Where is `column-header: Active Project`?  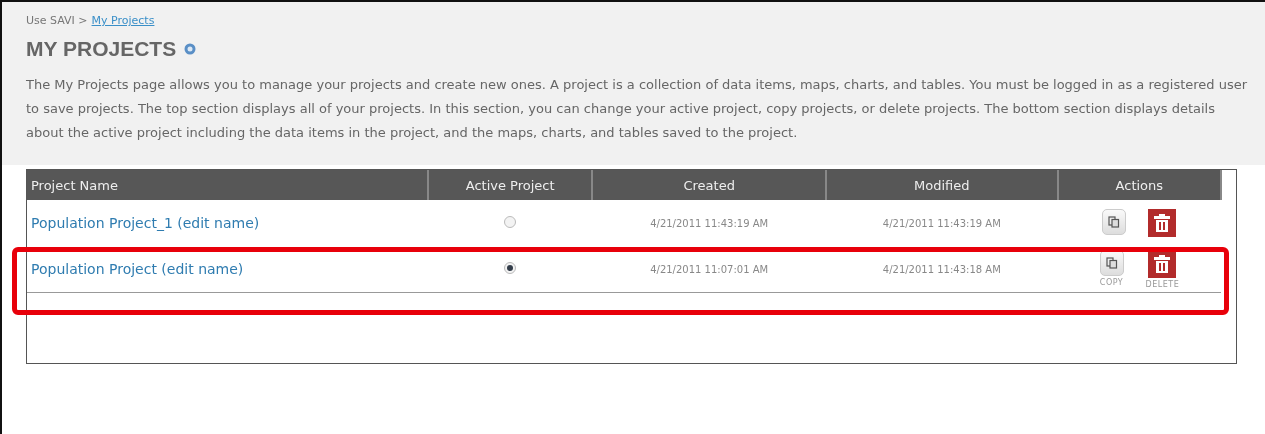 column-header: Active Project is located at coordinates (510, 185).